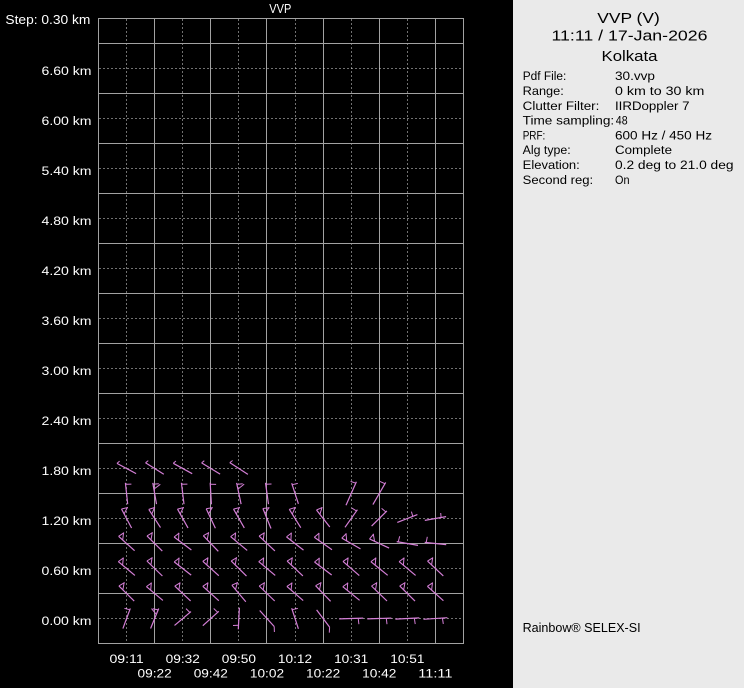 This screenshot has height=688, width=744. What do you see at coordinates (569, 121) in the screenshot?
I see `svg-text: Time sampling:` at bounding box center [569, 121].